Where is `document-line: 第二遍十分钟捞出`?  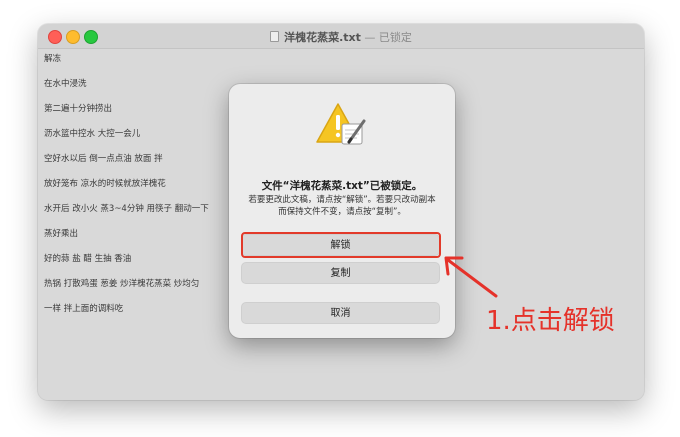 document-line: 第二遍十分钟捞出 is located at coordinates (78, 109).